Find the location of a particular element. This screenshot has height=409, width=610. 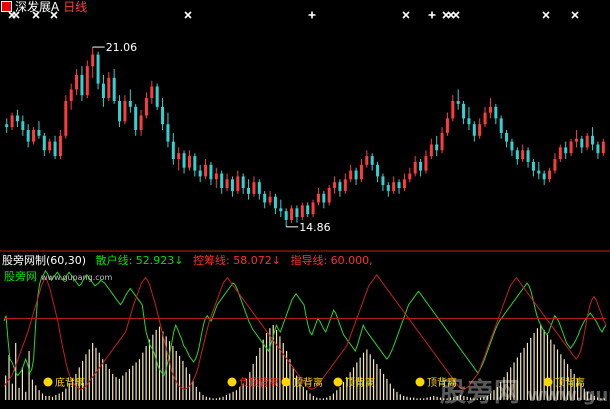

signal-label: 底背离 is located at coordinates (70, 382).